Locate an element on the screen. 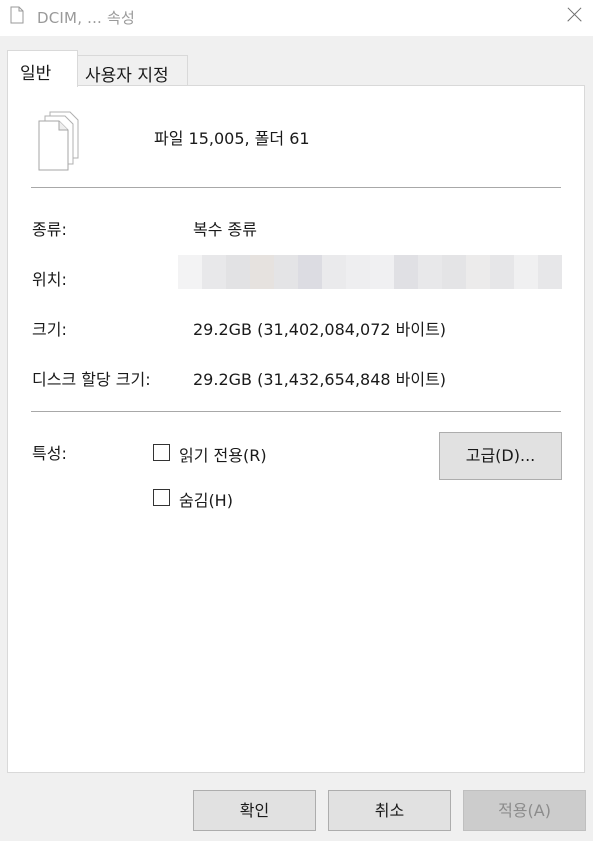 The image size is (593, 841). disk-size-value: 29.2GB (31,432,654,848 바이트) is located at coordinates (320, 379).